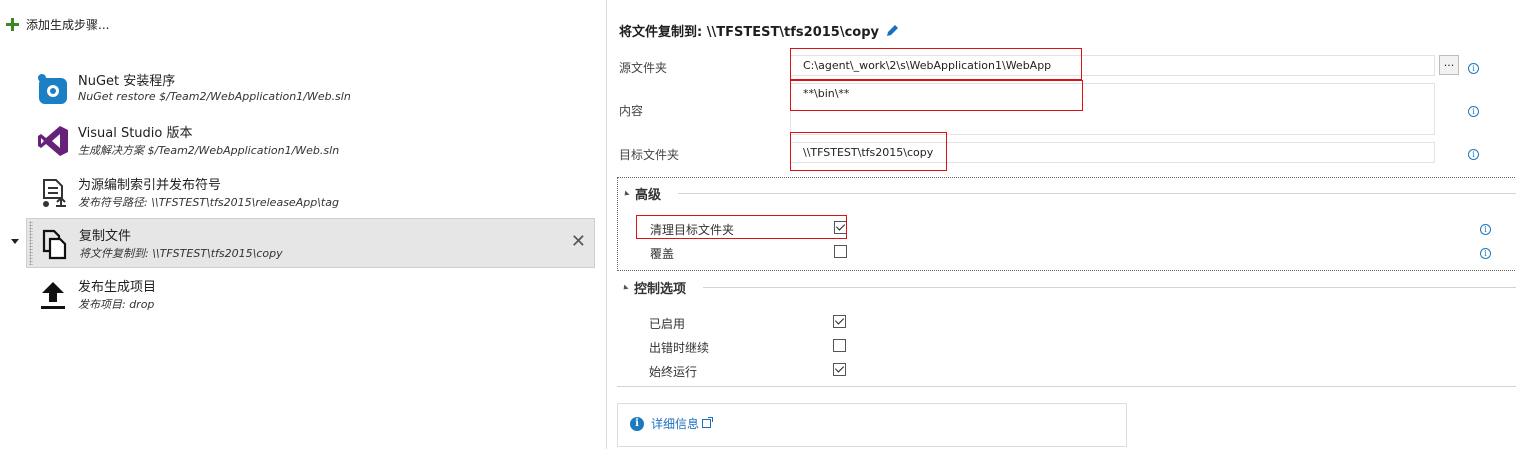  Describe the element at coordinates (53, 89) in the screenshot. I see `nuget-icon` at that location.